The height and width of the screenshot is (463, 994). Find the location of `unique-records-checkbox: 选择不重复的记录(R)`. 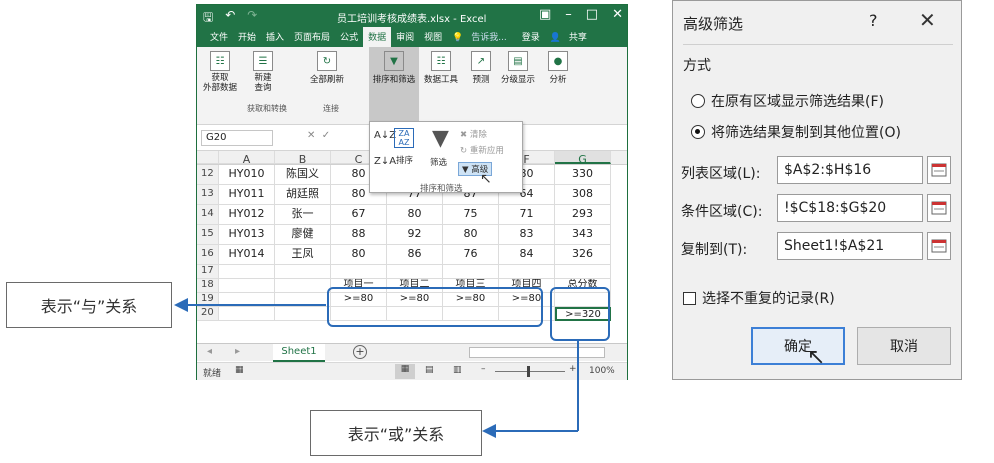

unique-records-checkbox: 选择不重复的记录(R) is located at coordinates (759, 298).